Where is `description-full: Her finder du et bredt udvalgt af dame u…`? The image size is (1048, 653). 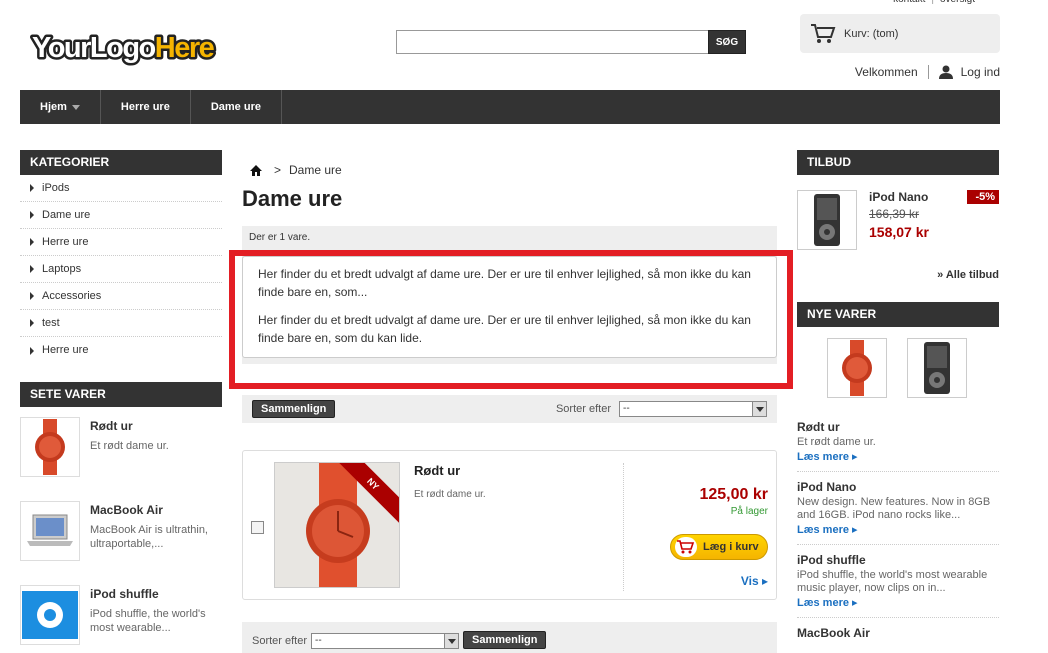 description-full: Her finder du et bredt udvalgt af dame u… is located at coordinates (504, 329).